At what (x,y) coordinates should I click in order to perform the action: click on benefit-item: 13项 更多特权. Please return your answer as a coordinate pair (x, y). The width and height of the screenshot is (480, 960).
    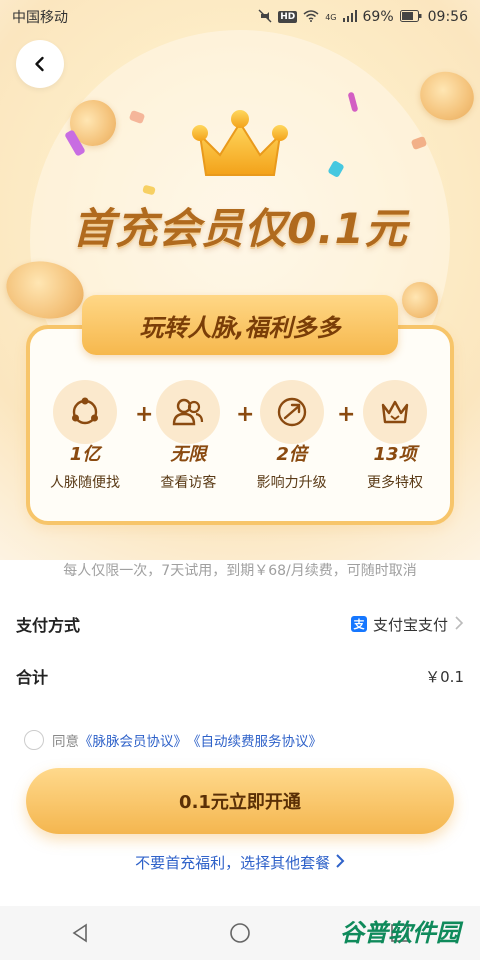
    Looking at the image, I should click on (395, 436).